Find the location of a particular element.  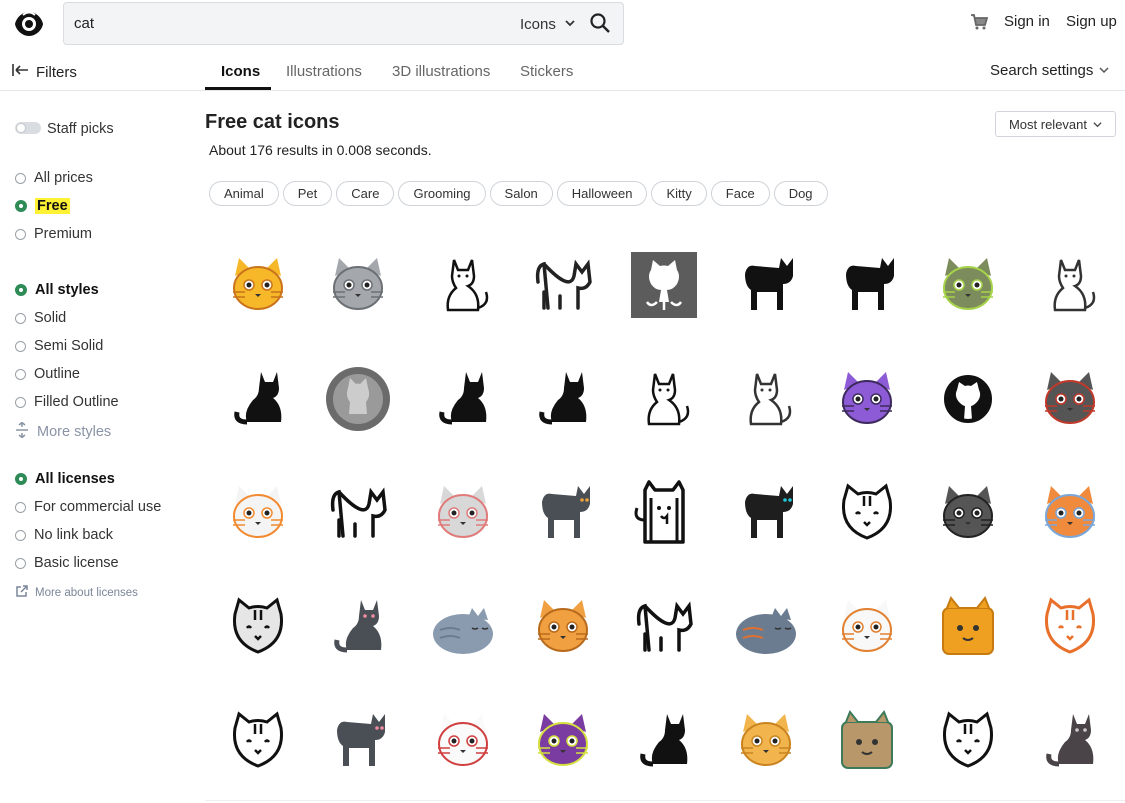

cat-elegant-line-icon is located at coordinates (766, 399).